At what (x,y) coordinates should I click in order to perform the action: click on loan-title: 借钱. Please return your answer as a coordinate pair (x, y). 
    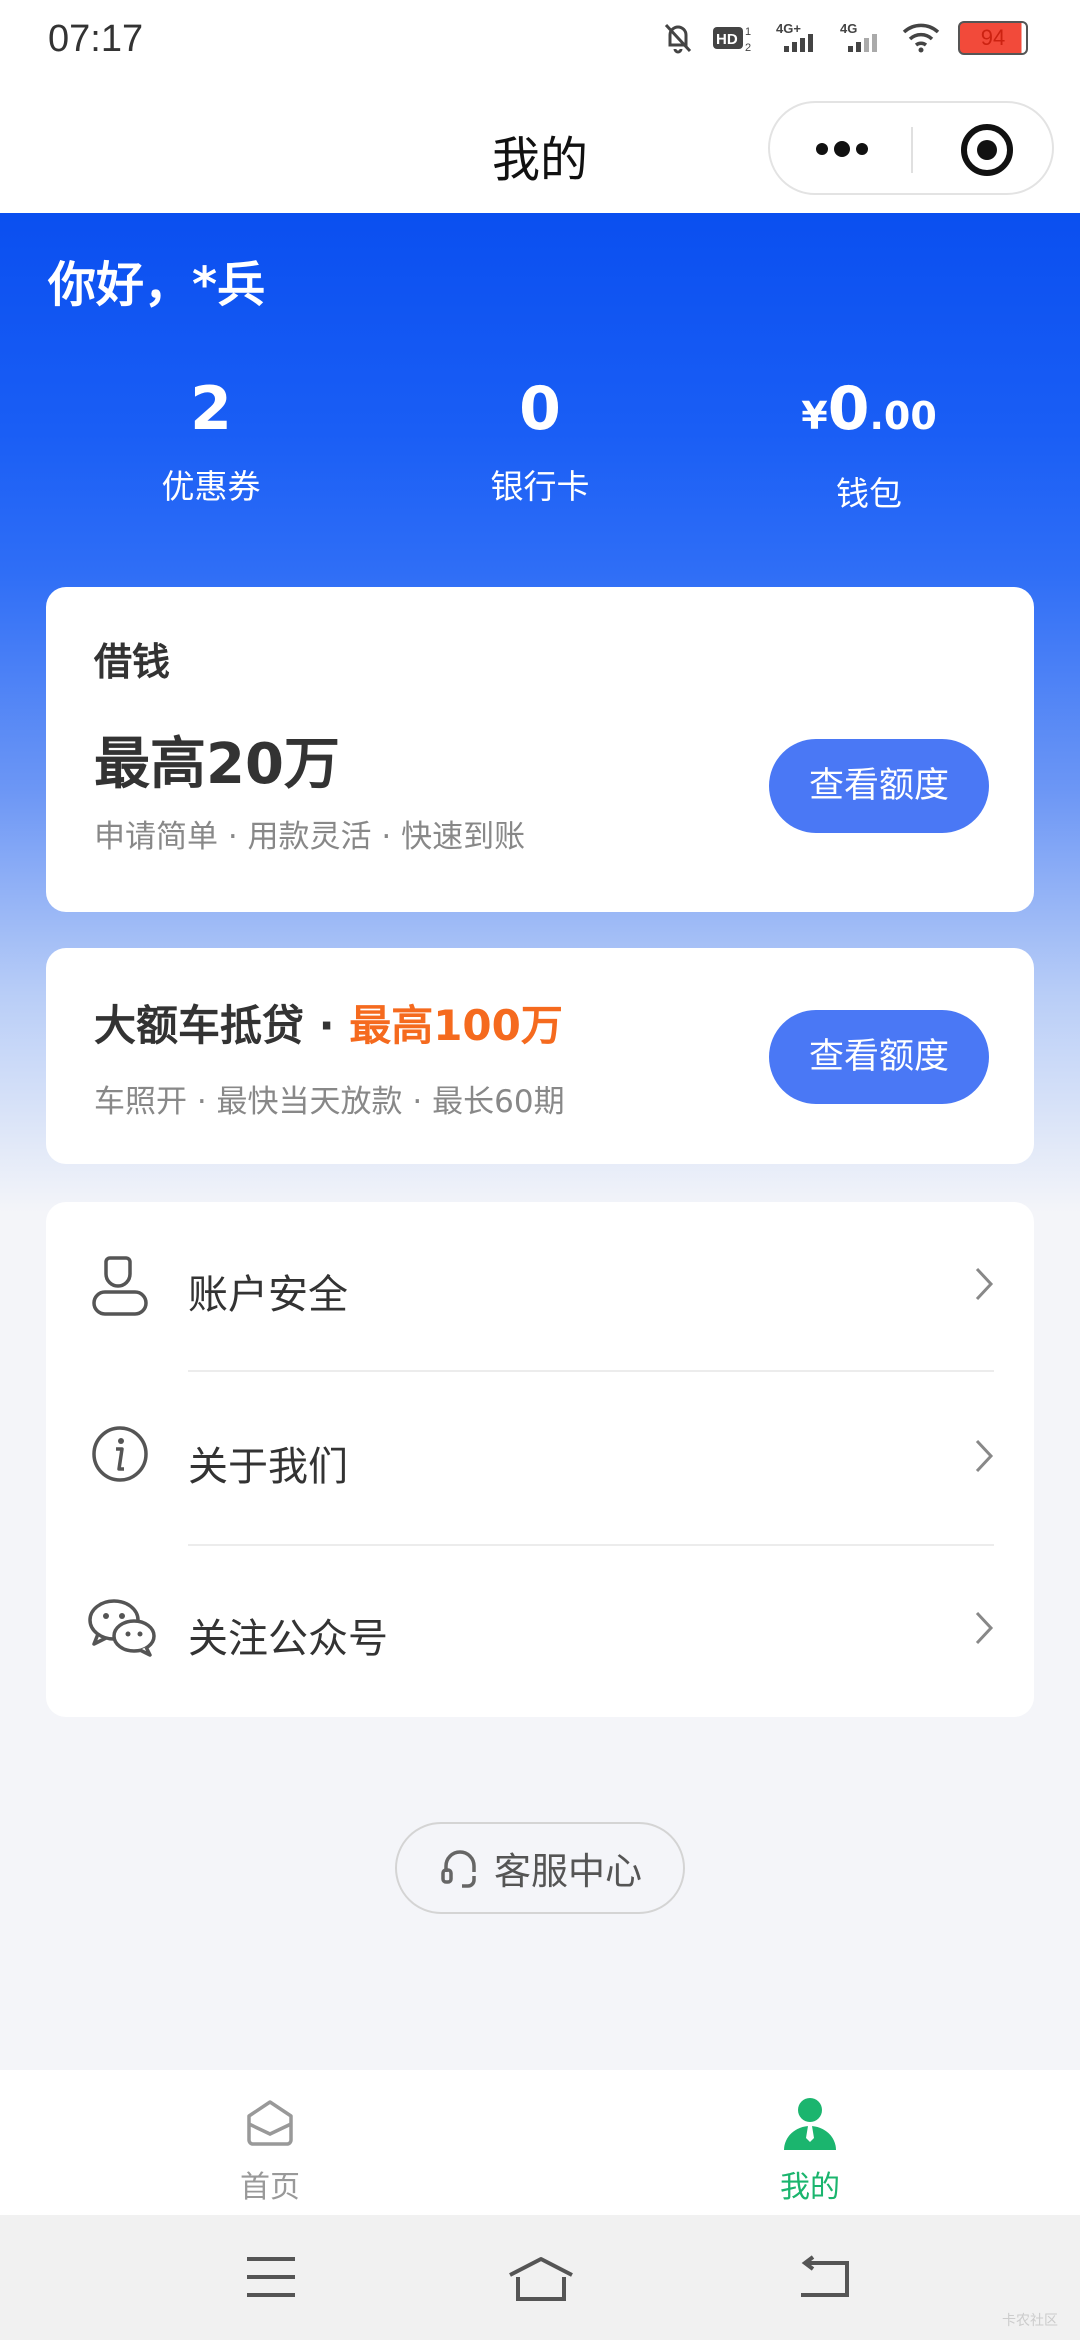
    Looking at the image, I should click on (132, 662).